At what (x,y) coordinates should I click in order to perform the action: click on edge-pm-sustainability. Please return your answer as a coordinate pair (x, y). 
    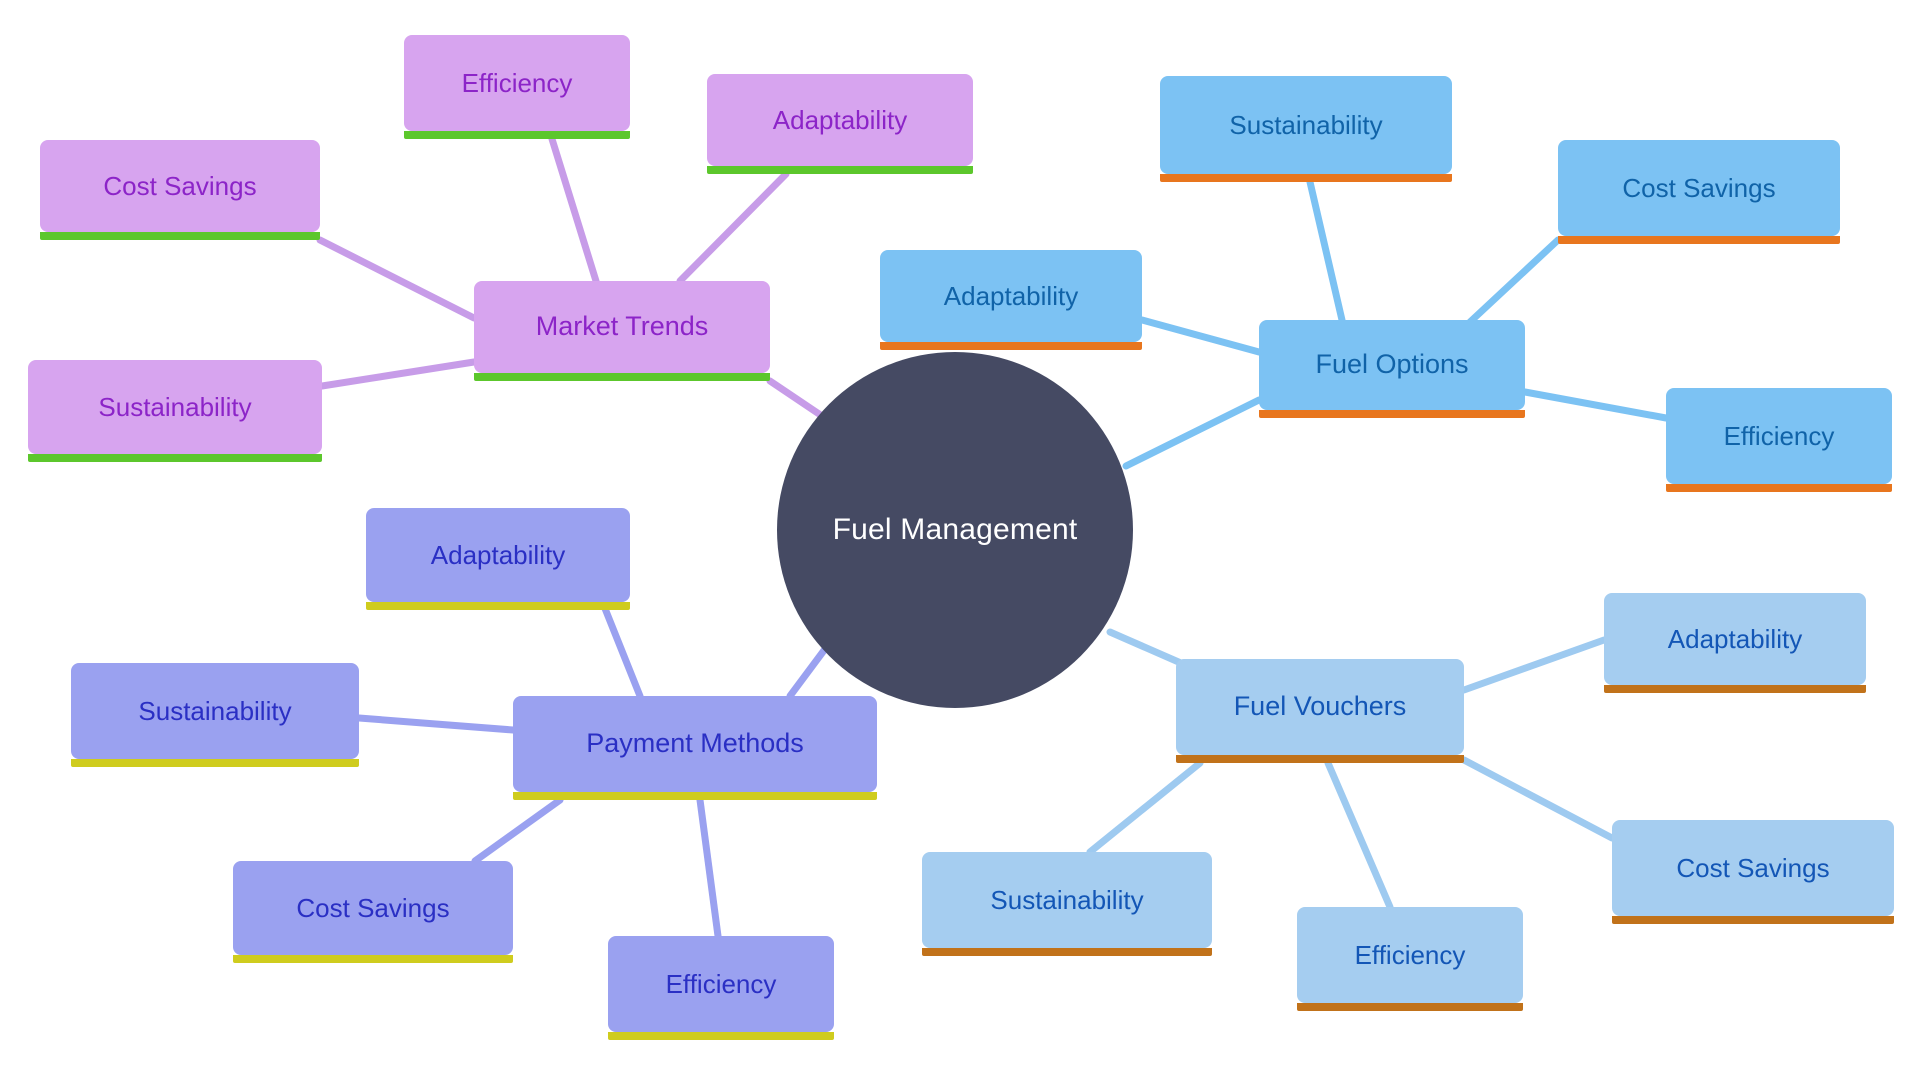
    Looking at the image, I should click on (436, 724).